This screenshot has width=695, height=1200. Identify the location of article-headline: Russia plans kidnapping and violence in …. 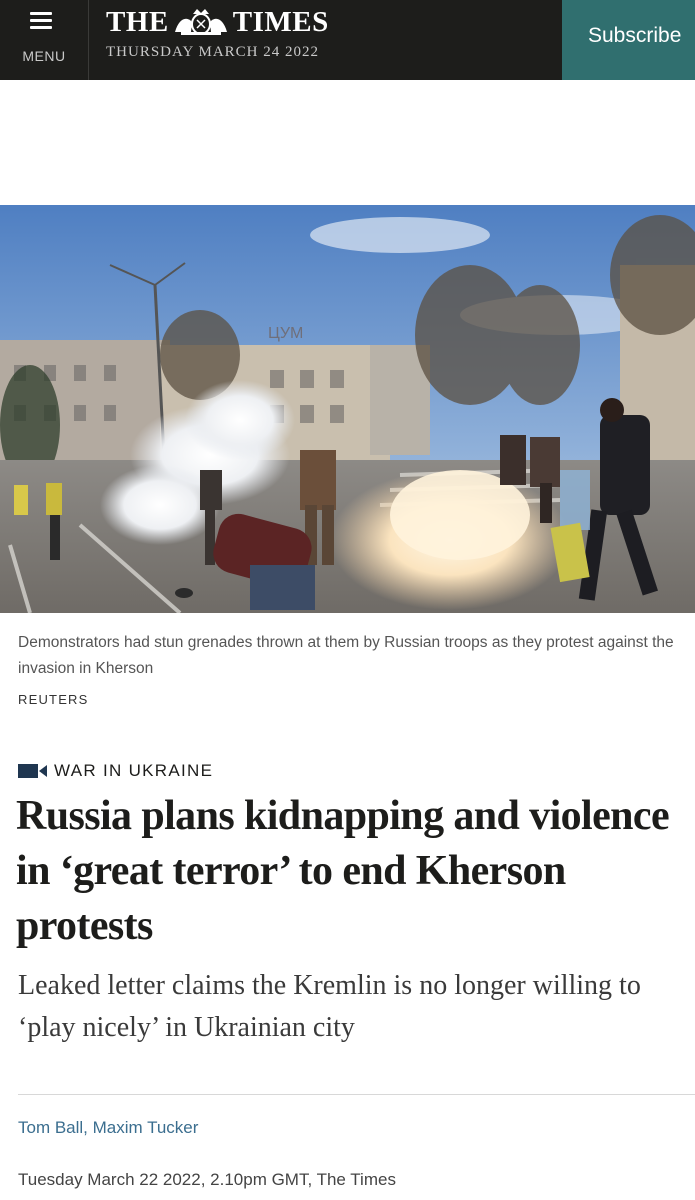
(343, 871).